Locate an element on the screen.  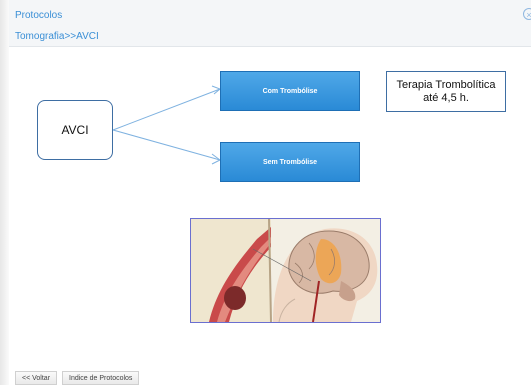
sem-trombolise-label: Sem Trombólise is located at coordinates (290, 162).